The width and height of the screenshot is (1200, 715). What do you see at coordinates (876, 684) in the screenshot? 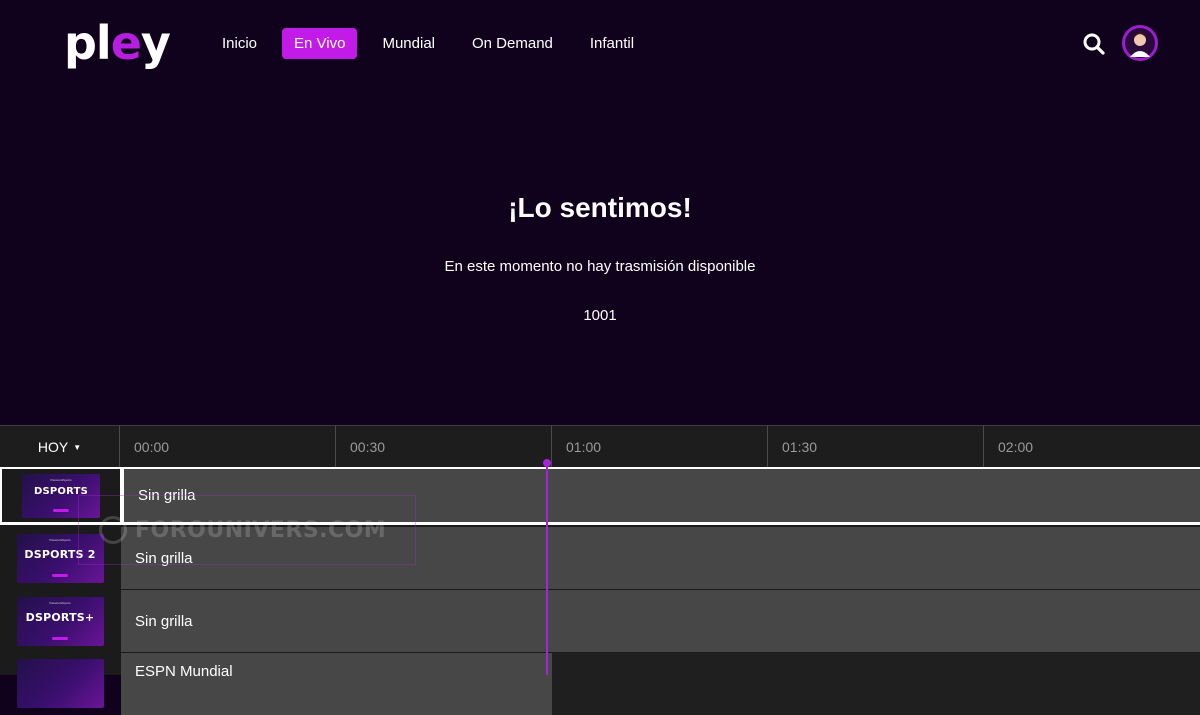
I see `program-cell-next` at bounding box center [876, 684].